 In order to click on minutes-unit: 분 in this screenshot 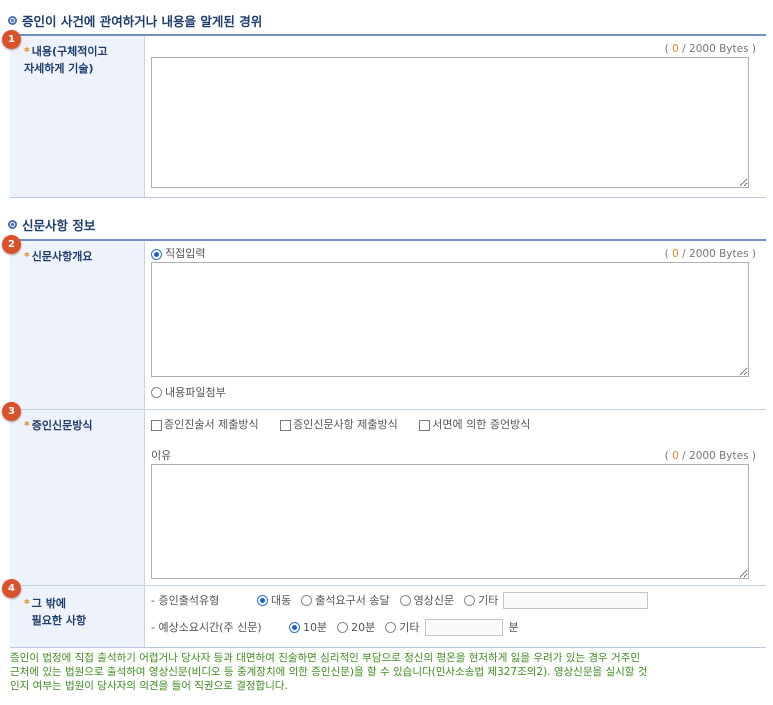, I will do `click(513, 627)`.